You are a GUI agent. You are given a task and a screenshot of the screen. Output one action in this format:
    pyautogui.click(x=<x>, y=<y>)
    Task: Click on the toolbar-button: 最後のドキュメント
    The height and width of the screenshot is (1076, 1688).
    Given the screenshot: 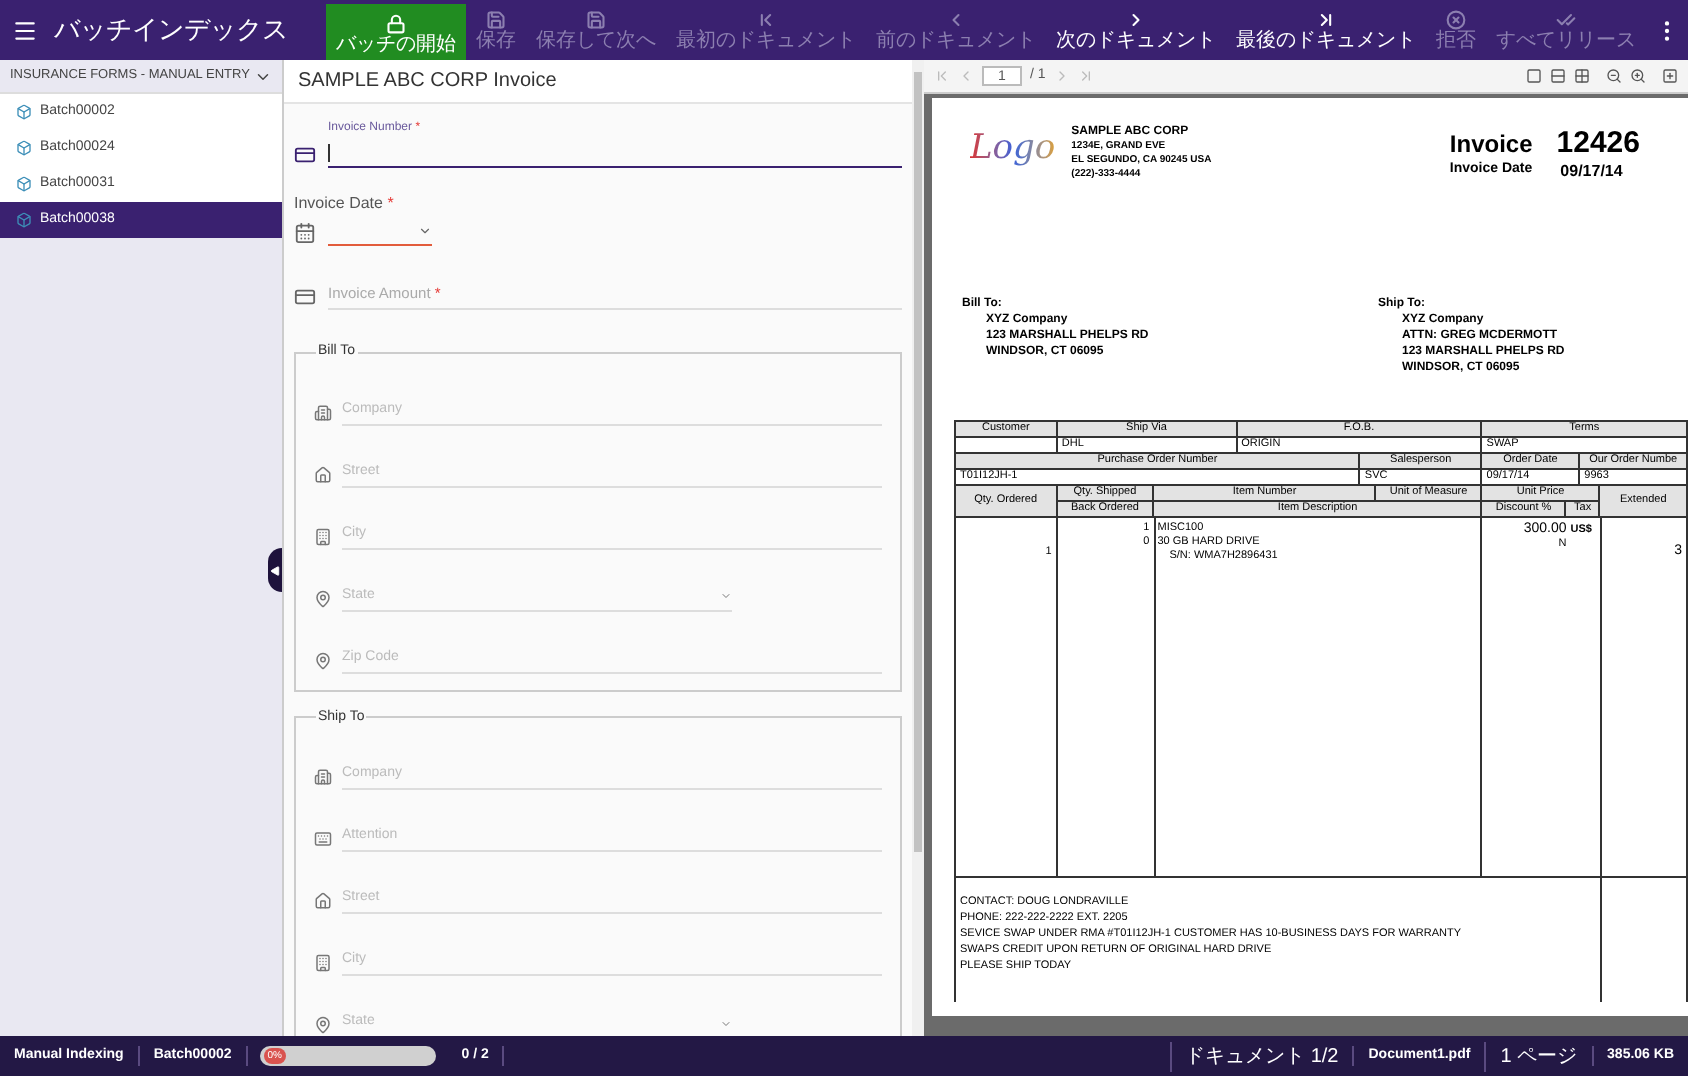 What is the action you would take?
    pyautogui.click(x=1326, y=30)
    